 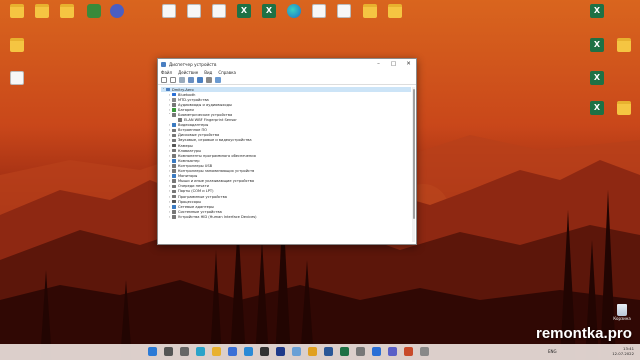 I want to click on excel-icon, so click(x=344, y=351).